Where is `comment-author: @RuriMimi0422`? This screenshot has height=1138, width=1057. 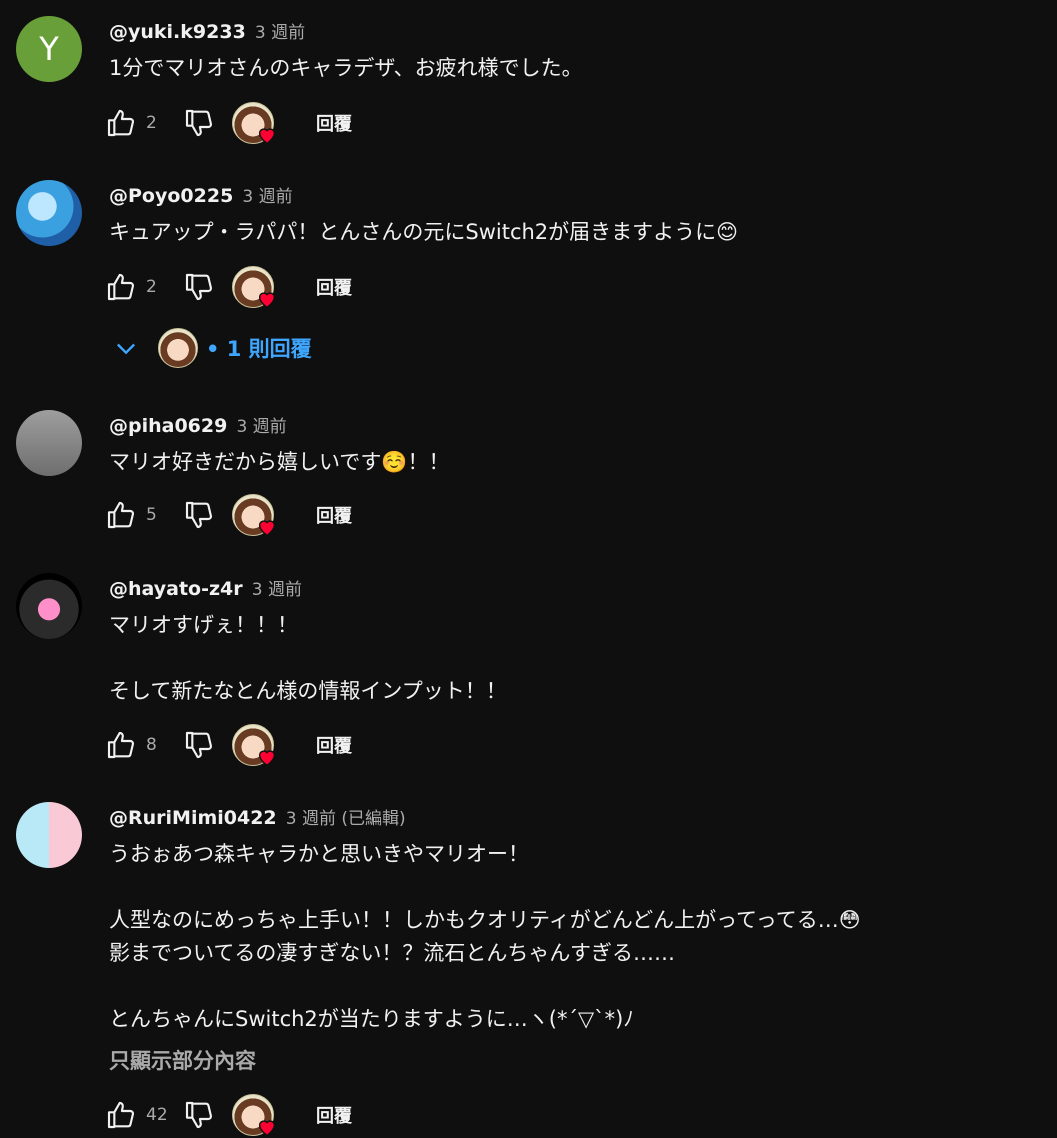 comment-author: @RuriMimi0422 is located at coordinates (193, 818).